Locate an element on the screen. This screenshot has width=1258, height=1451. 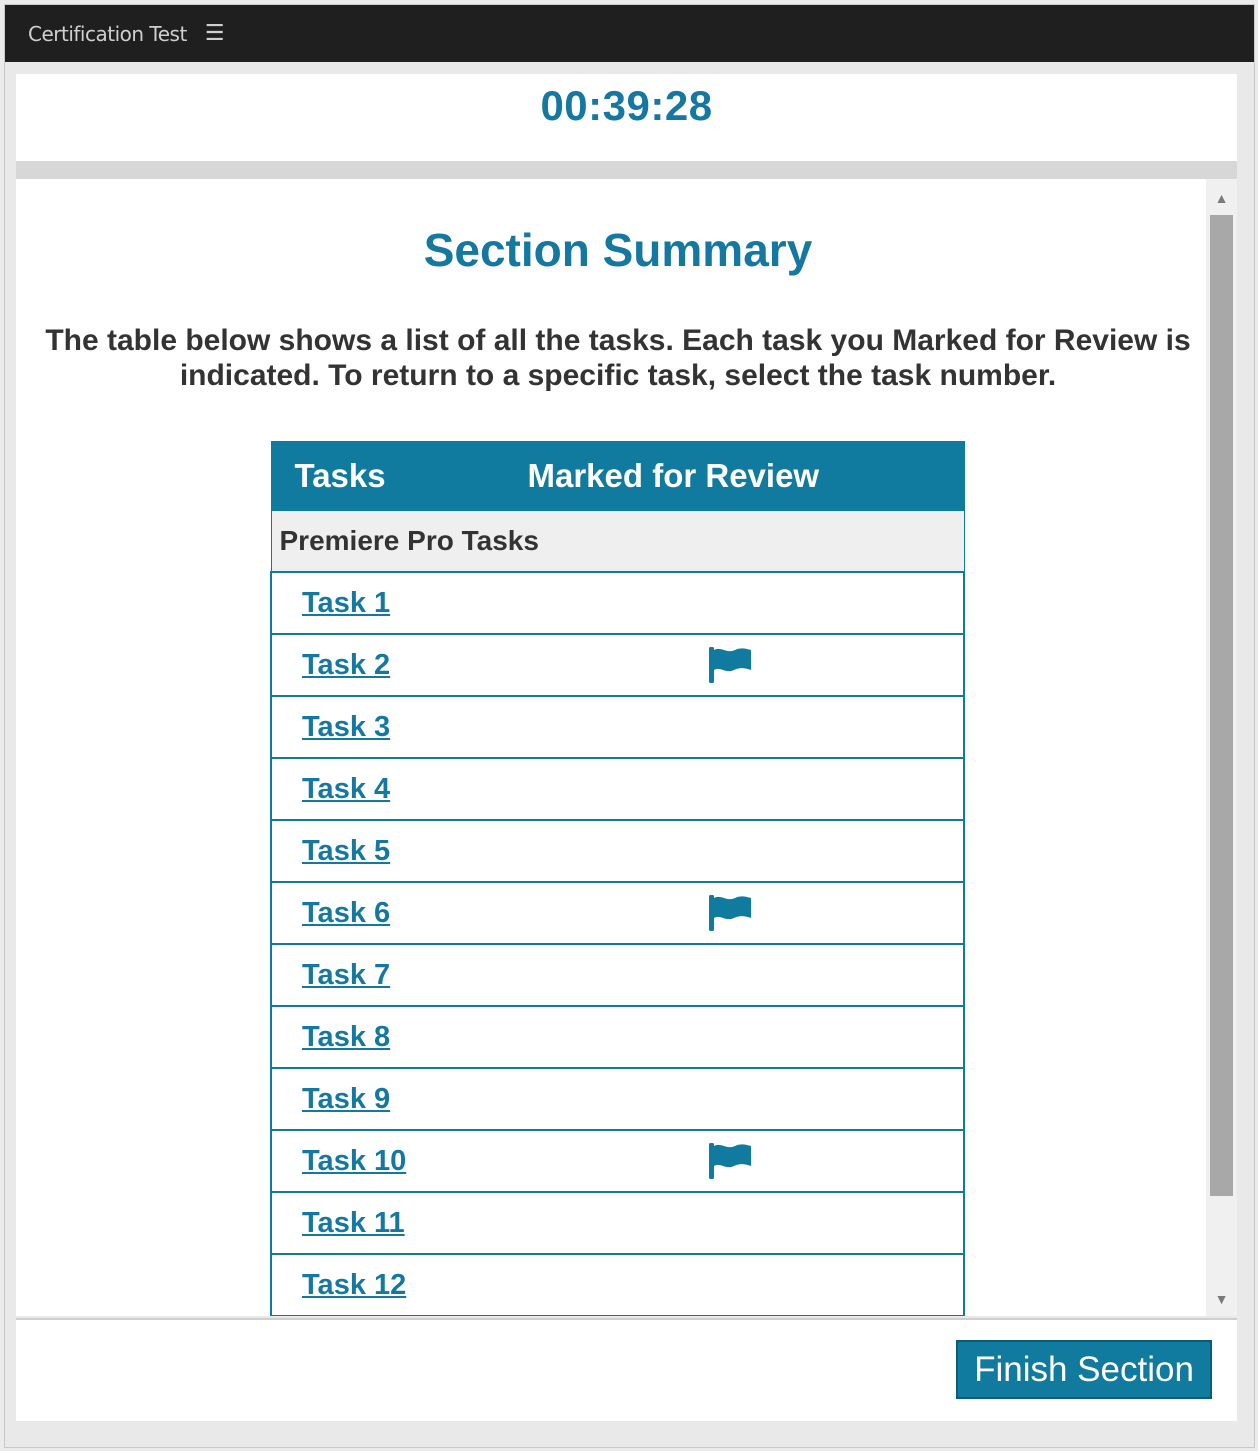
table-header-row: Tasks Marked for Review is located at coordinates (617, 476).